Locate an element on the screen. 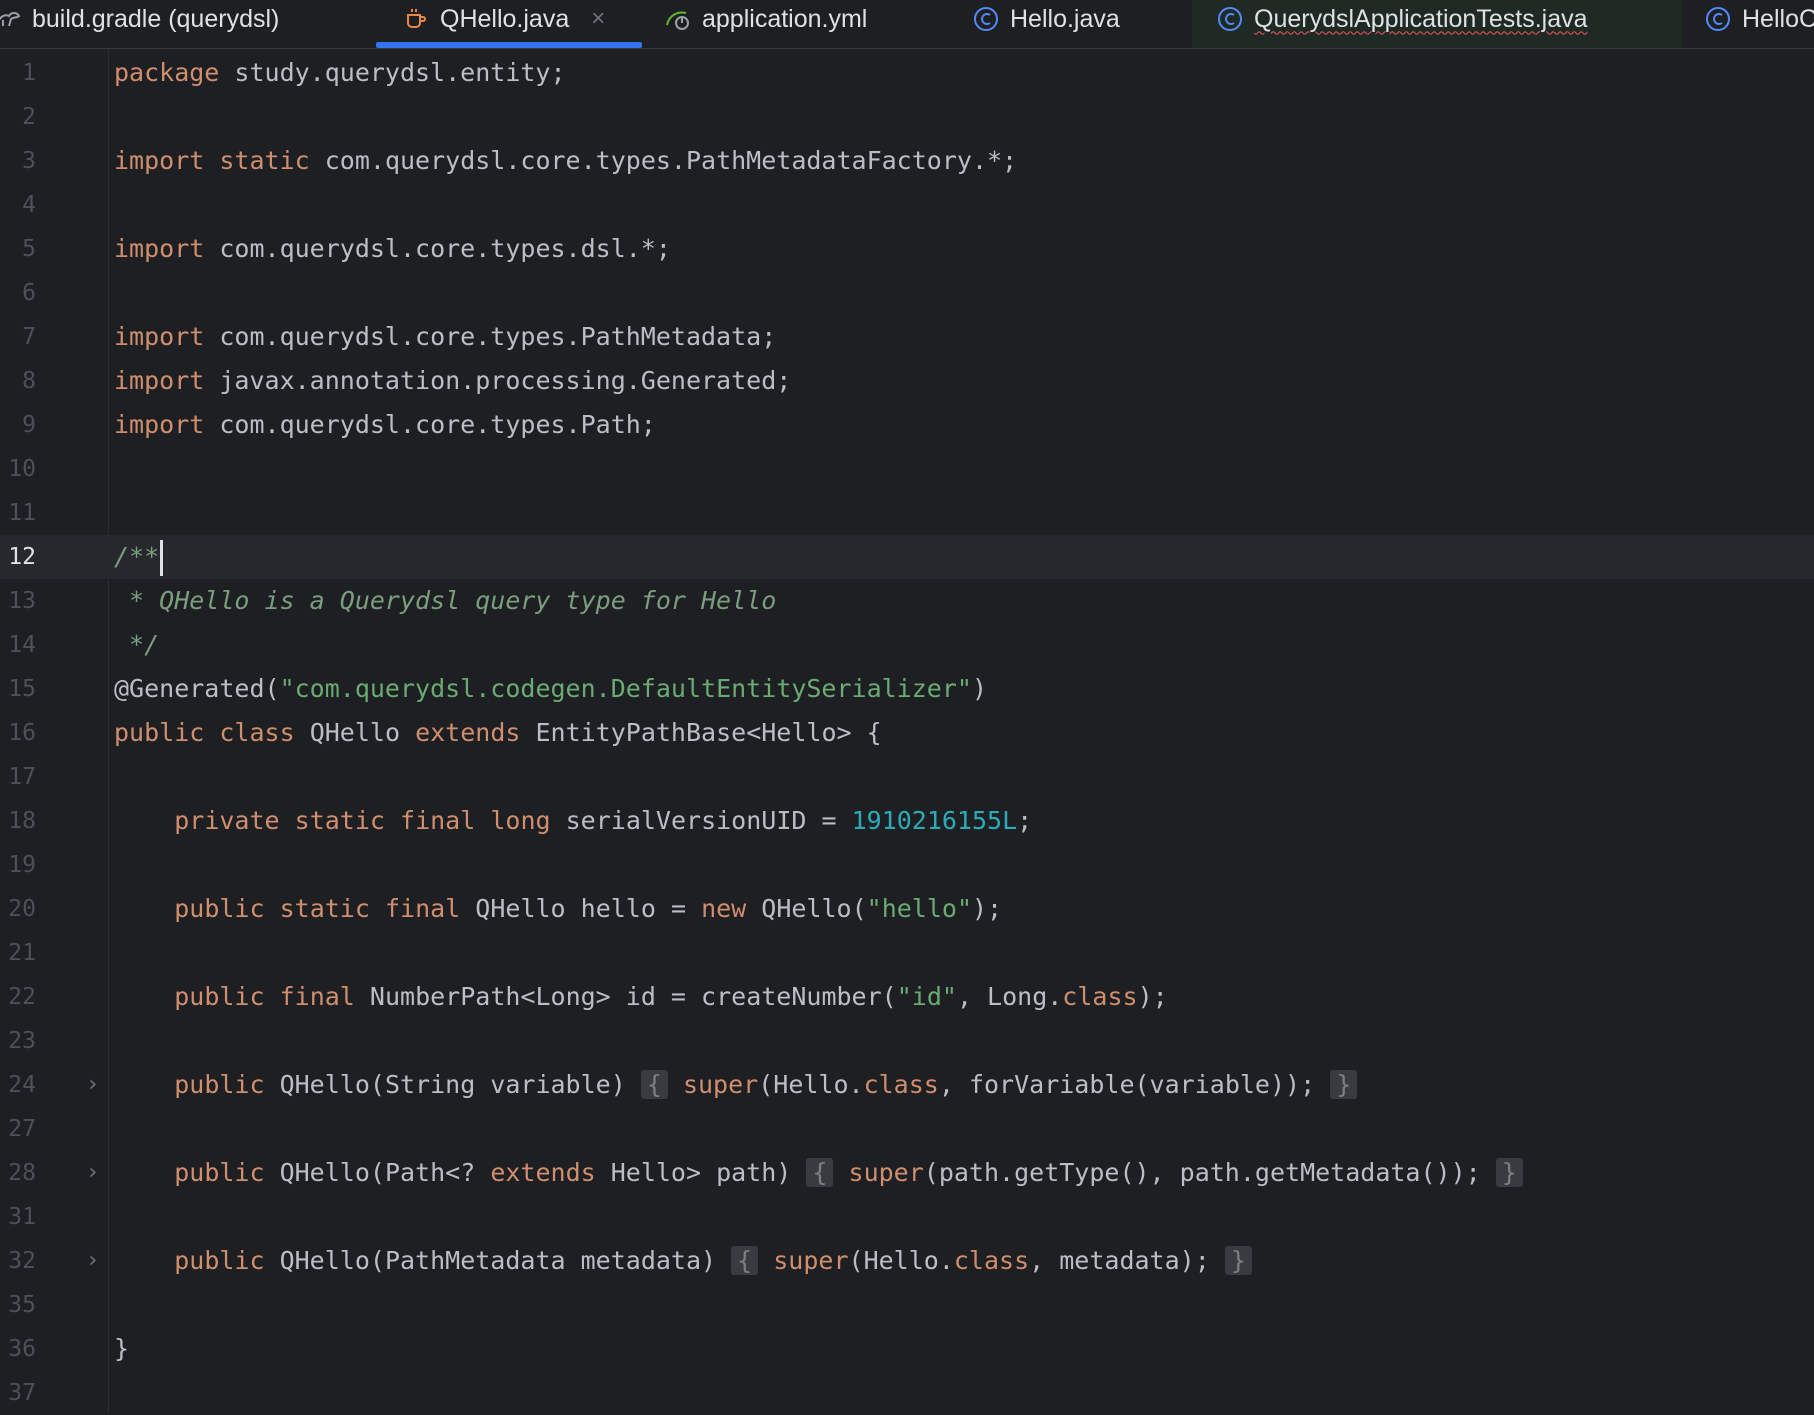 The width and height of the screenshot is (1814, 1415). line-number: 20 is located at coordinates (22, 909).